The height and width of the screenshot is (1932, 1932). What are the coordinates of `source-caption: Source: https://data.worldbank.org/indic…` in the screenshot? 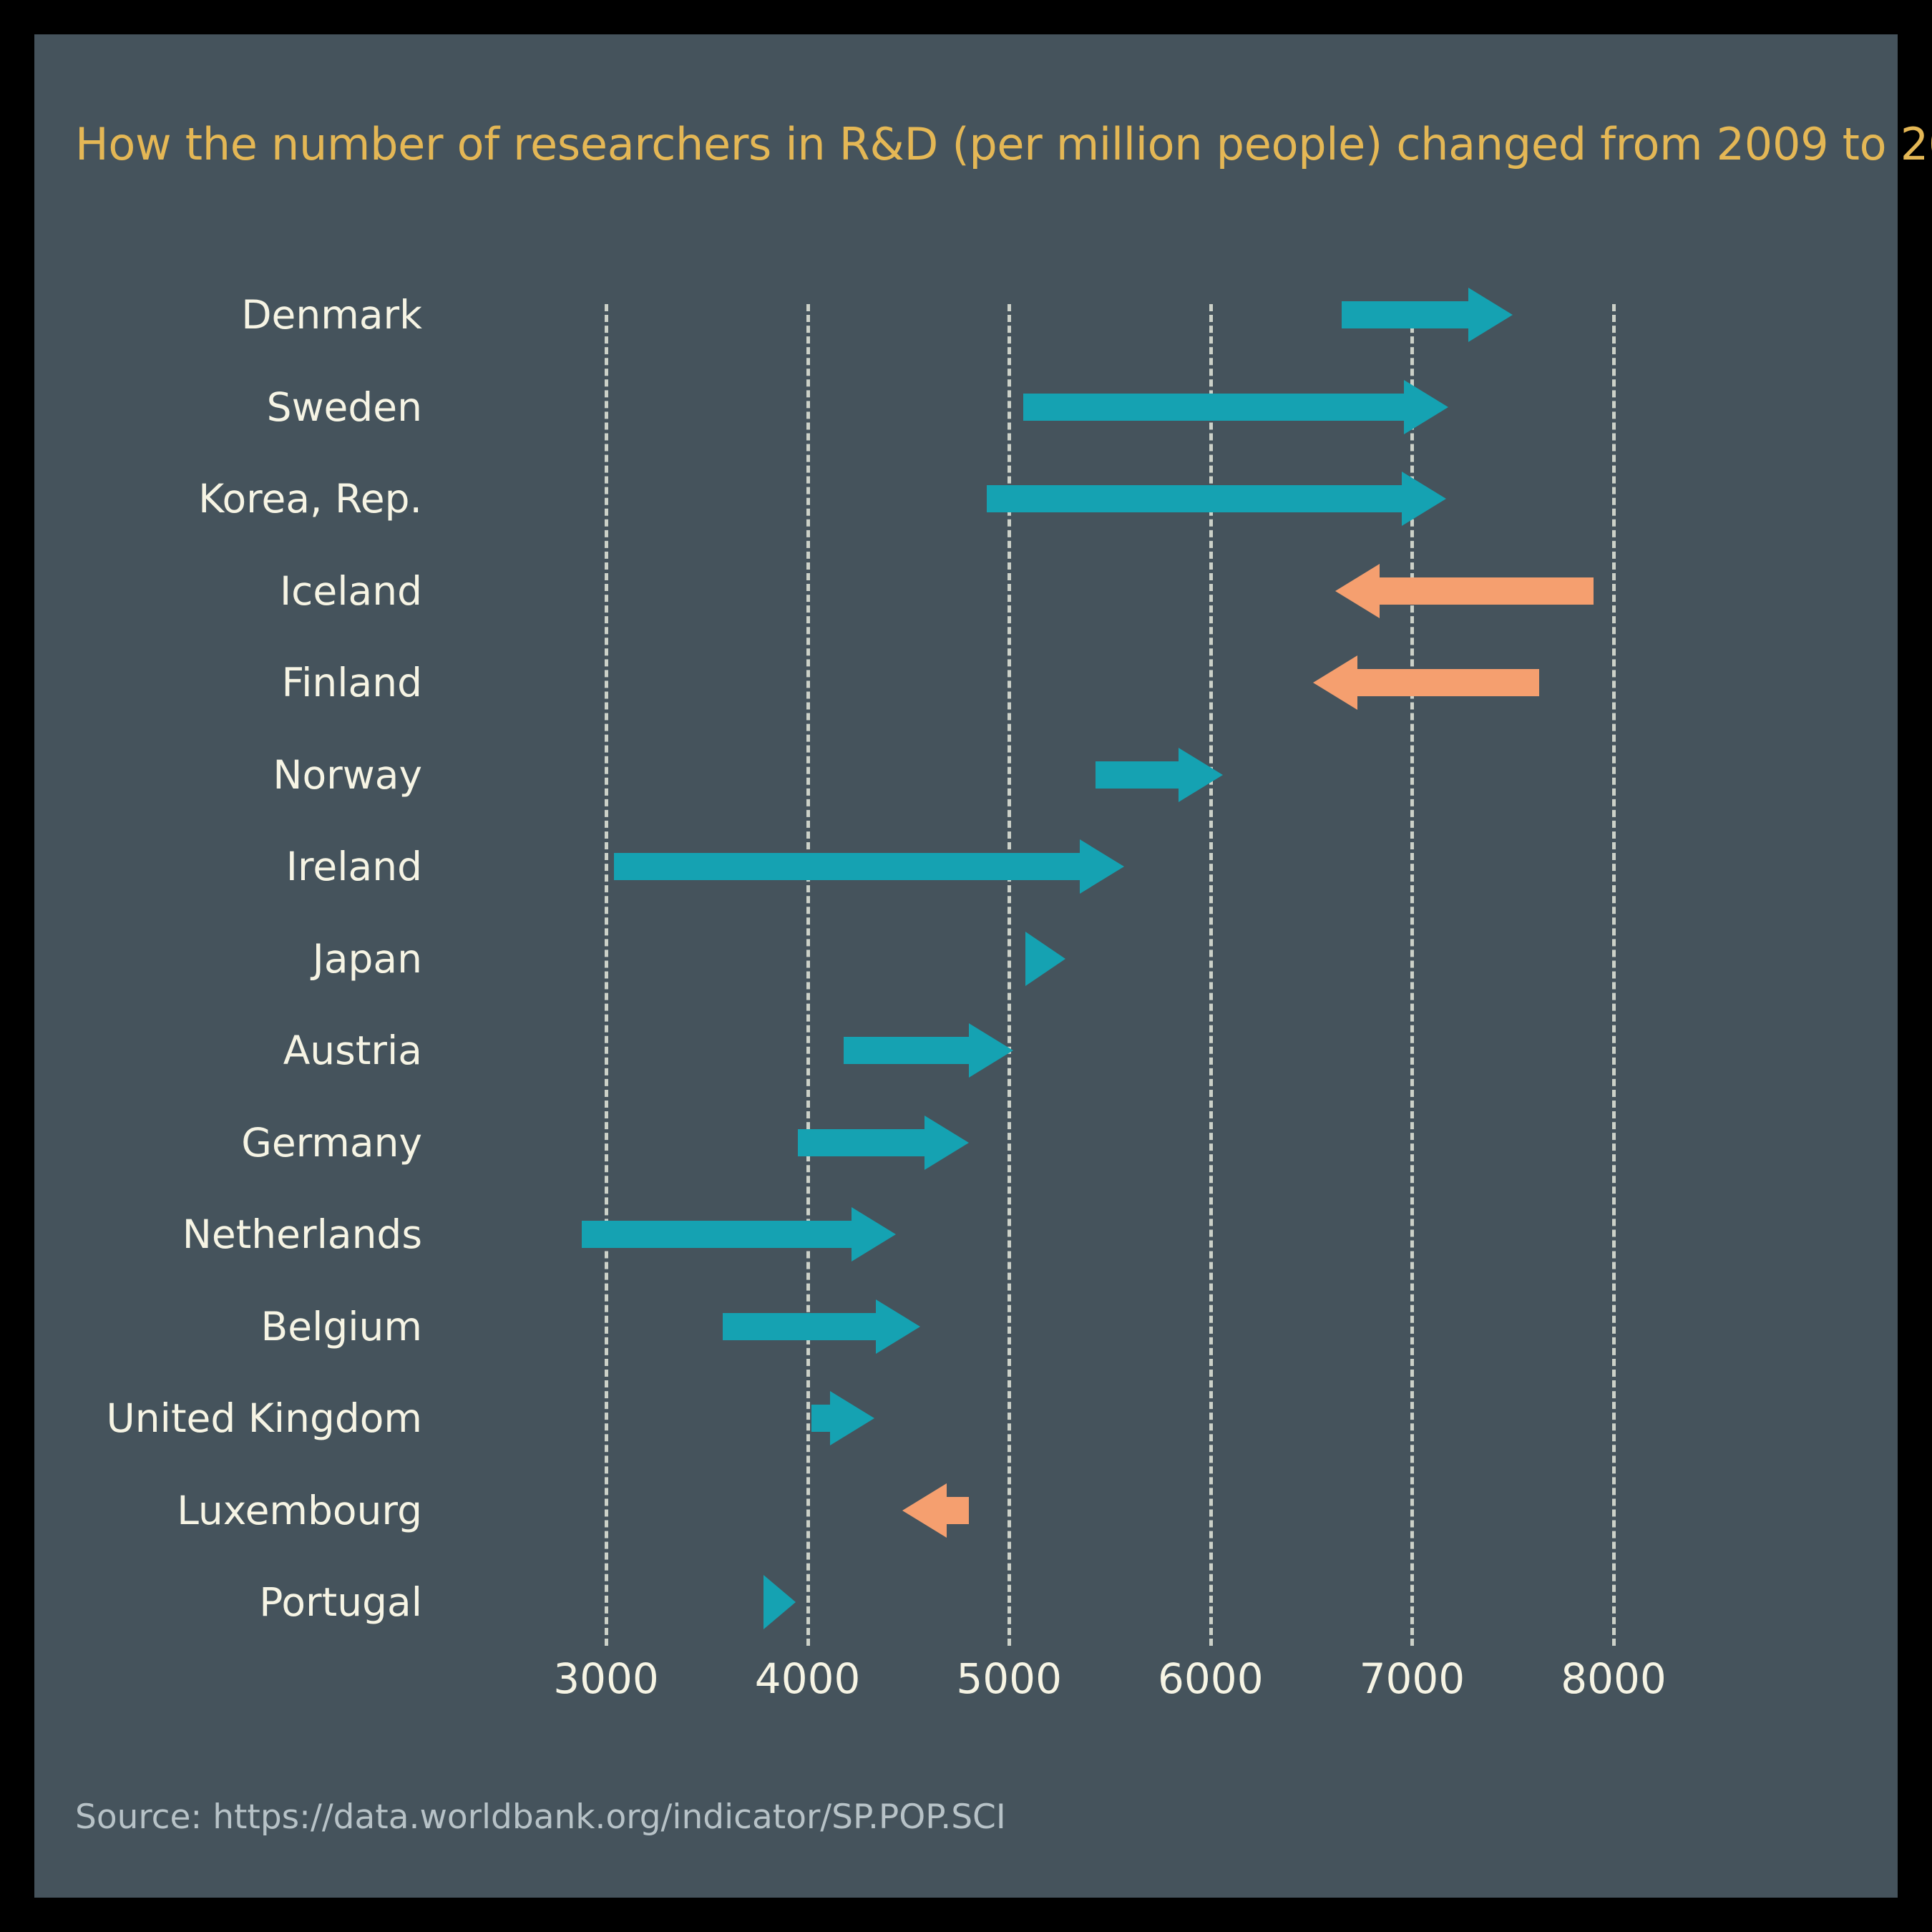 It's located at (540, 1817).